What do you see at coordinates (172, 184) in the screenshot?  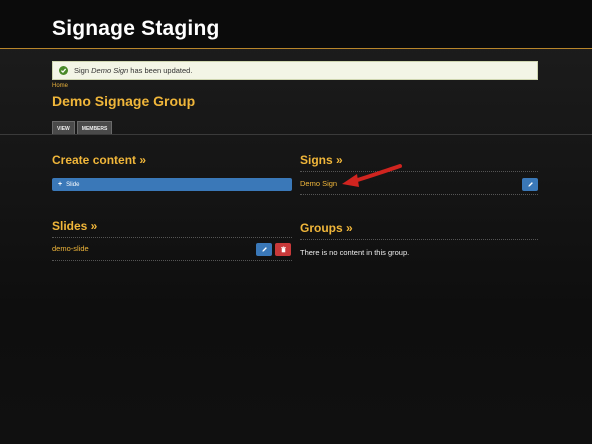 I see `add-slide-button: + Slide` at bounding box center [172, 184].